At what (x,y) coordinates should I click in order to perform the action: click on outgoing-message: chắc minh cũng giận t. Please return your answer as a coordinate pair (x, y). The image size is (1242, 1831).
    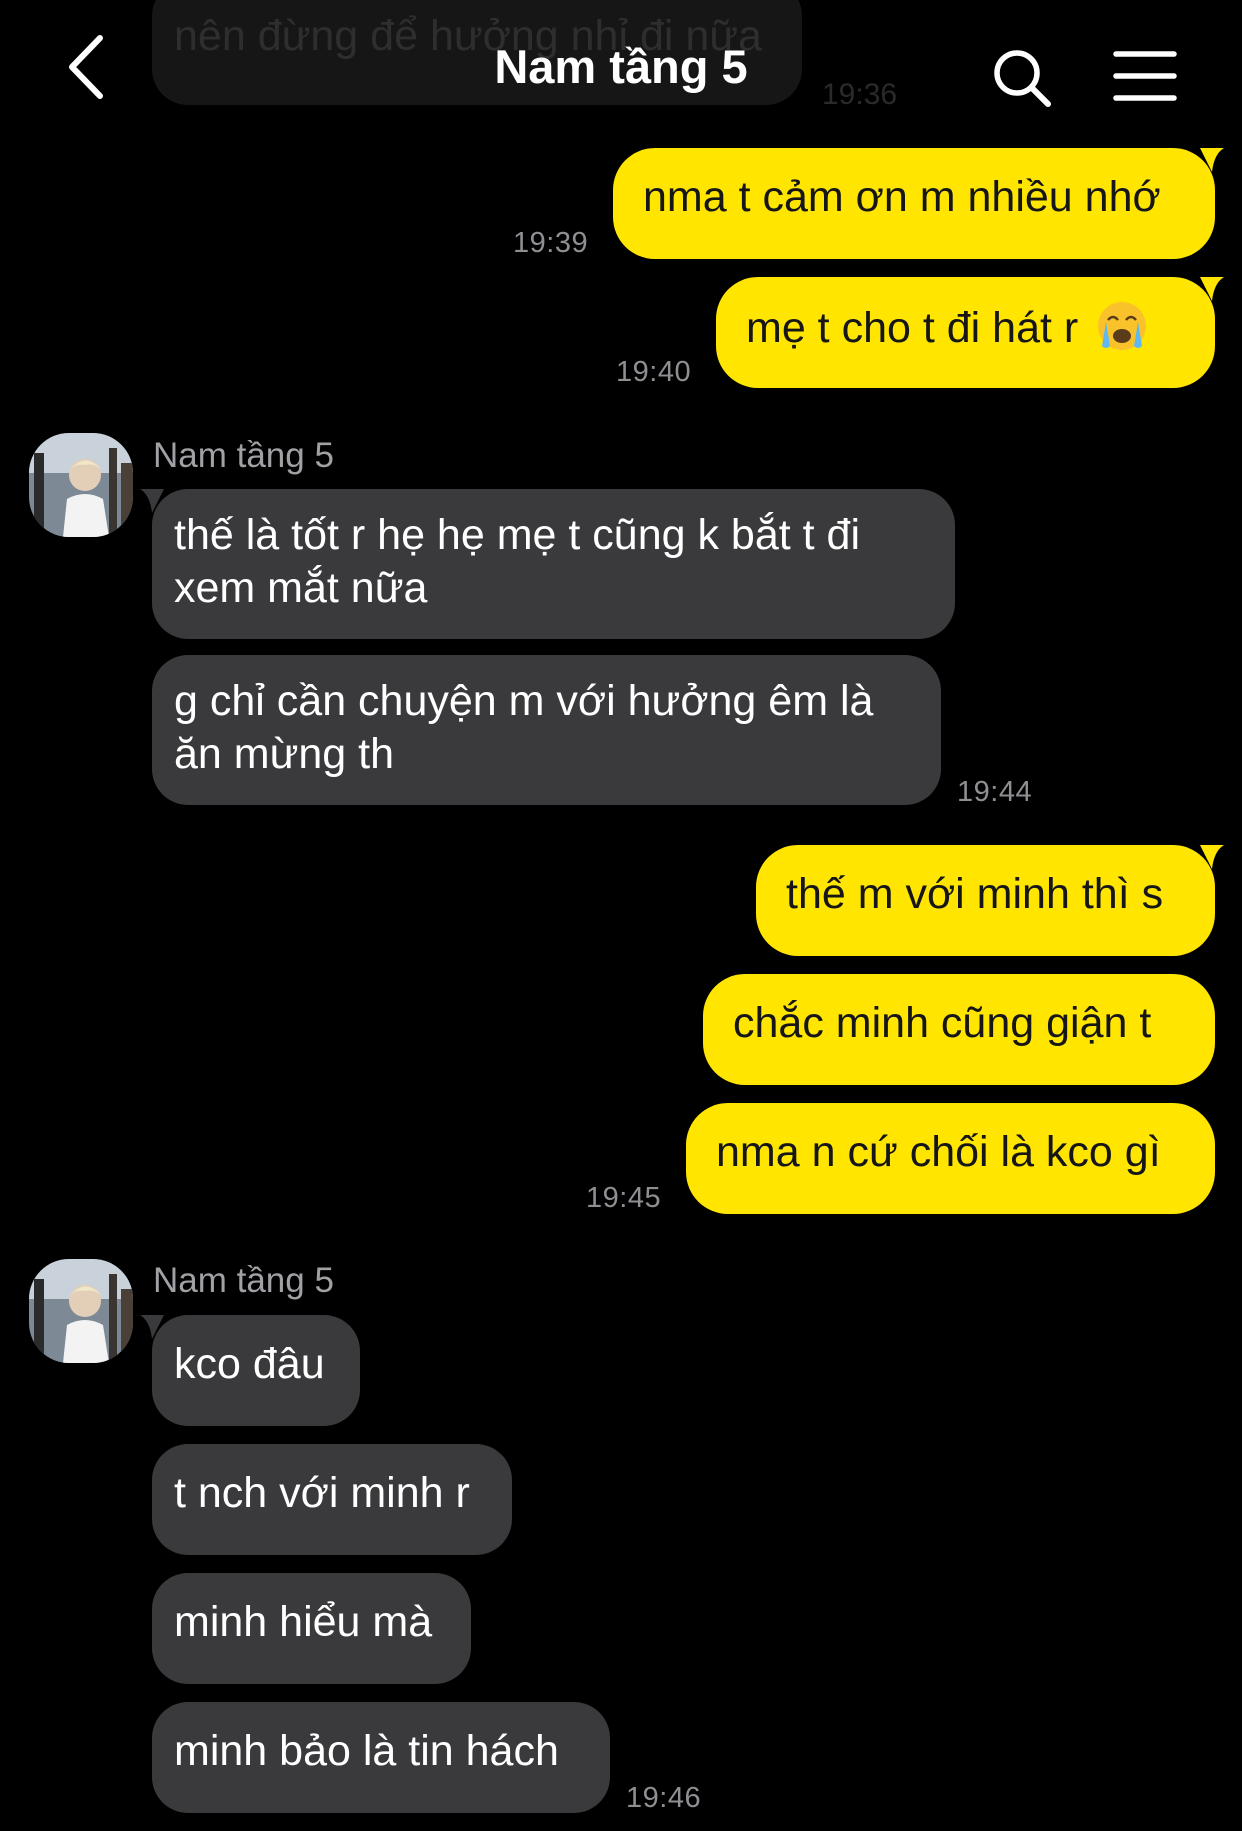
    Looking at the image, I should click on (959, 1029).